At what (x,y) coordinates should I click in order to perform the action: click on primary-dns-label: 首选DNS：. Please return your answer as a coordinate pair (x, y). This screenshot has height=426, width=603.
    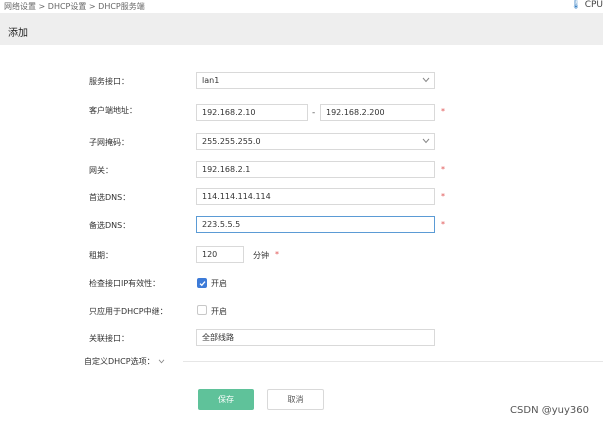
    Looking at the image, I should click on (110, 197).